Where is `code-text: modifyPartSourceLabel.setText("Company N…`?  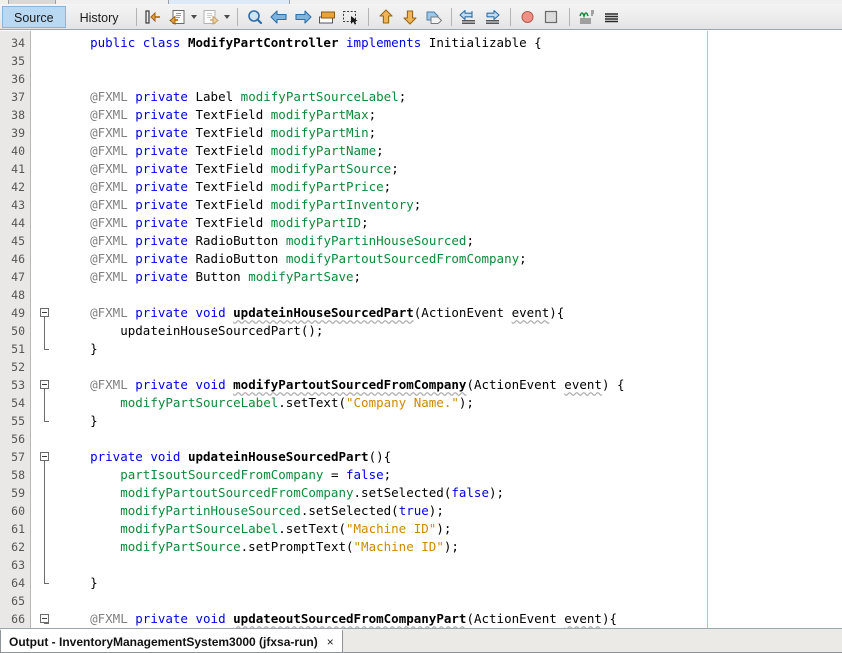
code-text: modifyPartSourceLabel.setText("Company N… is located at coordinates (297, 402).